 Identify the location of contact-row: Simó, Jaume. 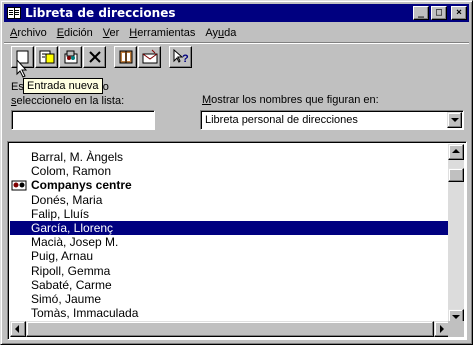
(230, 299).